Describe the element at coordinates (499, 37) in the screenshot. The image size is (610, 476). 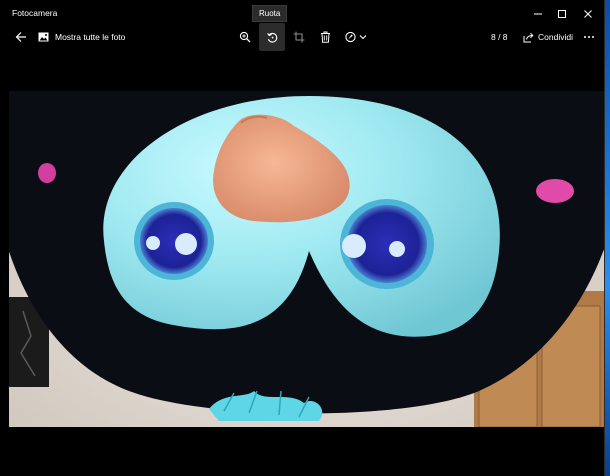
I see `photo-counter: 8 / 8` at that location.